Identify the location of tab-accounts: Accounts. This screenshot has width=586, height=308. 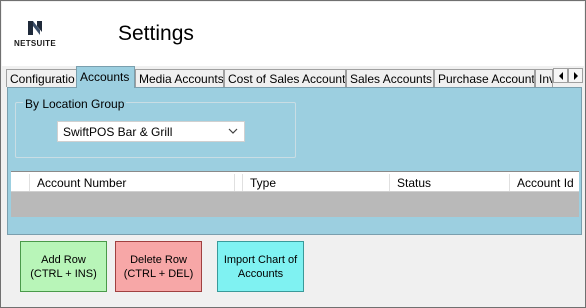
(105, 77).